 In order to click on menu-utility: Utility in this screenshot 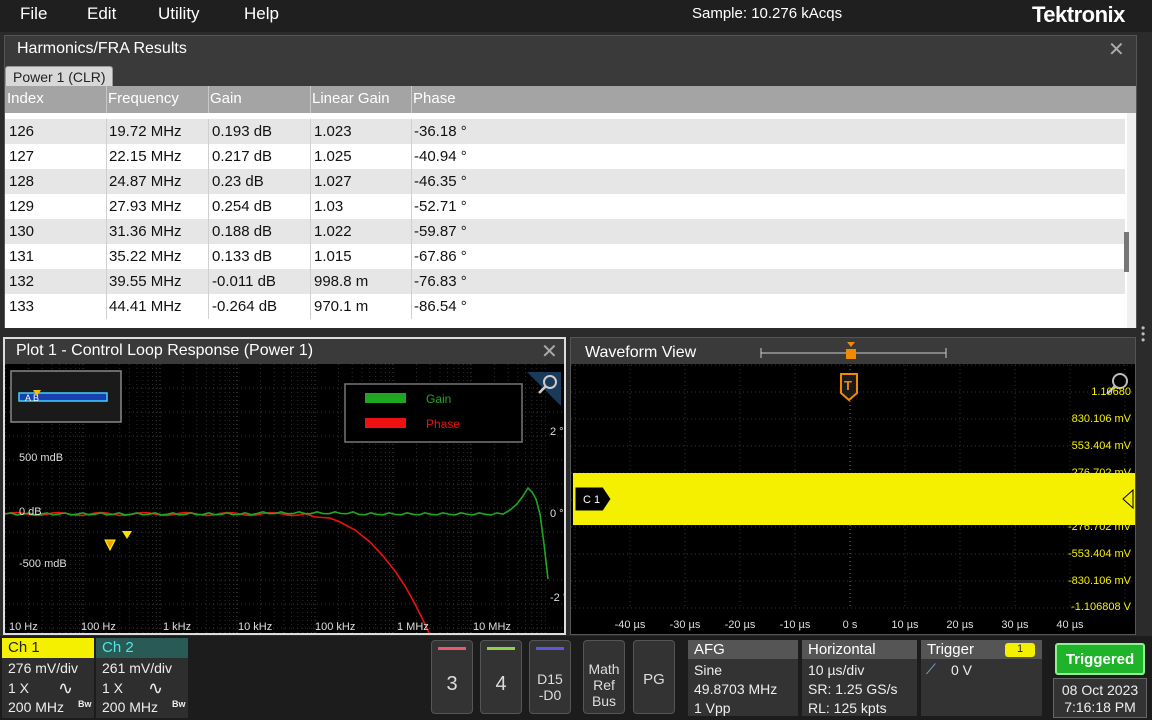, I will do `click(179, 14)`.